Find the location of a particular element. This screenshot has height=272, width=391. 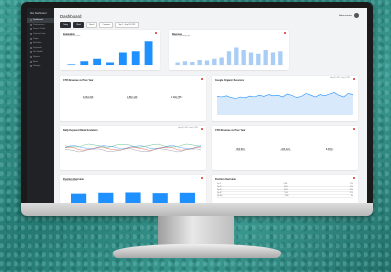

organic-sessions-chart is located at coordinates (285, 103).